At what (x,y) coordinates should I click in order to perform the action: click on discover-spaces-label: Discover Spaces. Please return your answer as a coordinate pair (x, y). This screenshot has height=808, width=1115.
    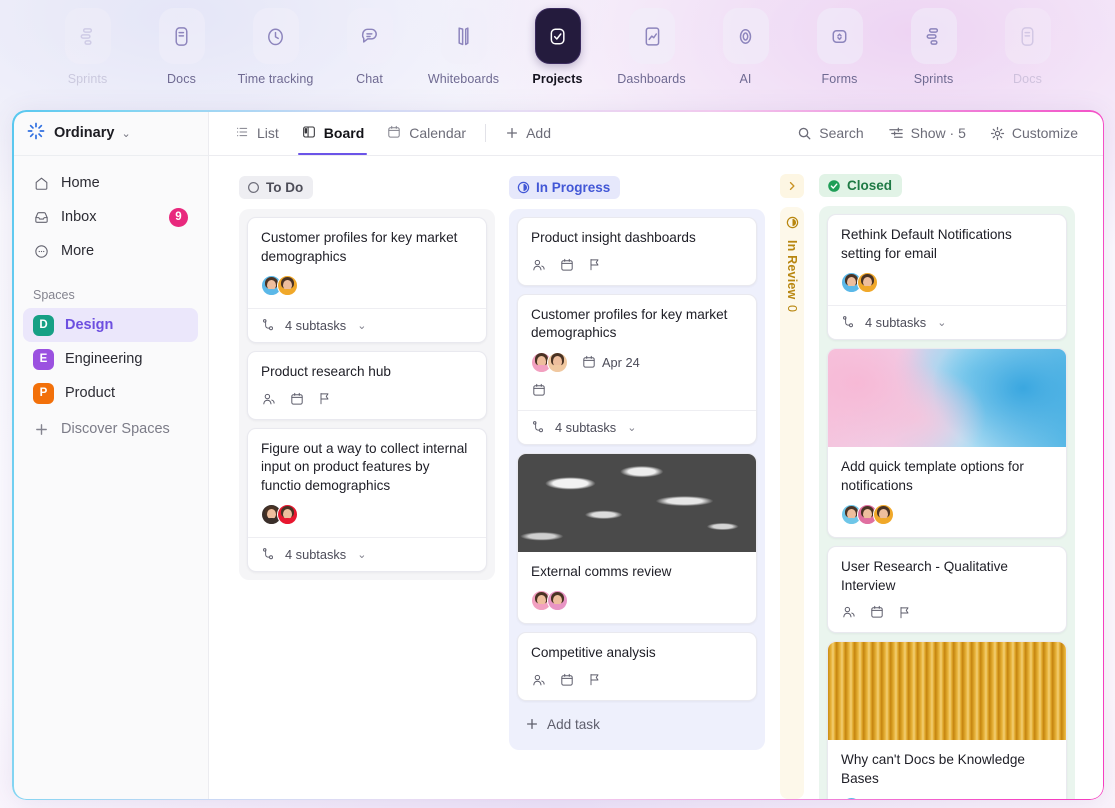
    Looking at the image, I should click on (115, 429).